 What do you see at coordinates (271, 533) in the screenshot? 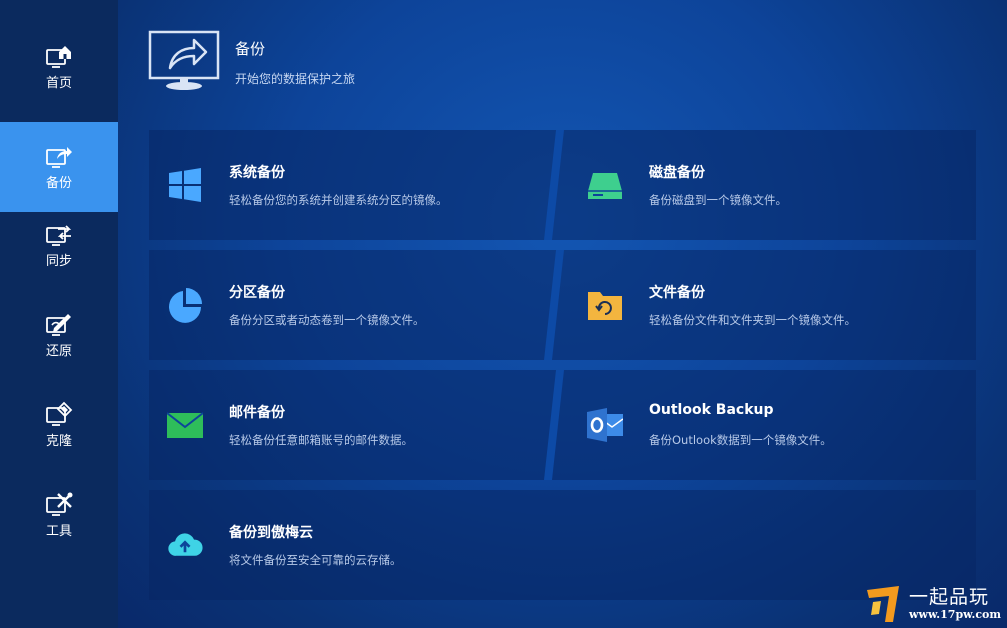
I see `tile-title: 备份到傲梅云` at bounding box center [271, 533].